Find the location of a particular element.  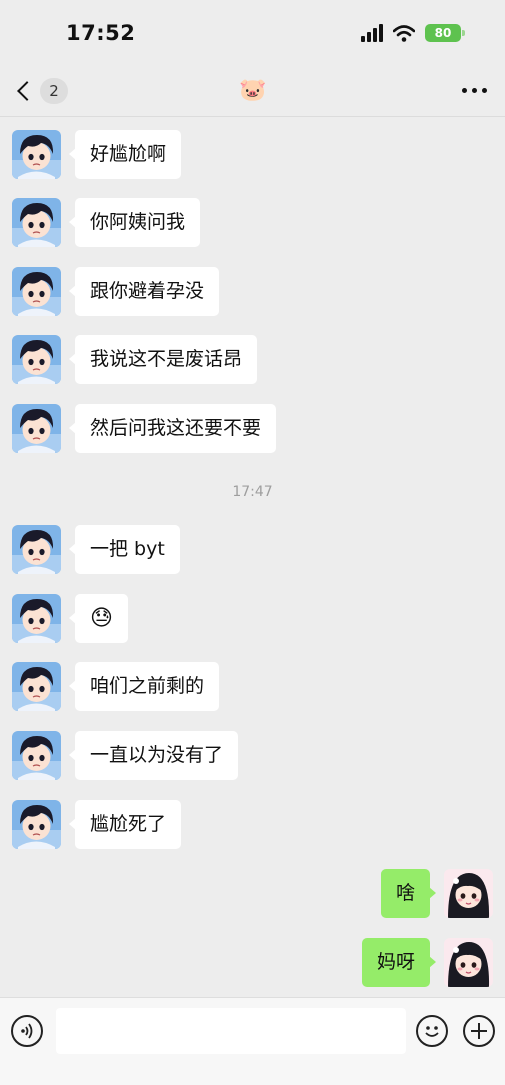

emoji-message-bubble: 😓 is located at coordinates (98, 618).